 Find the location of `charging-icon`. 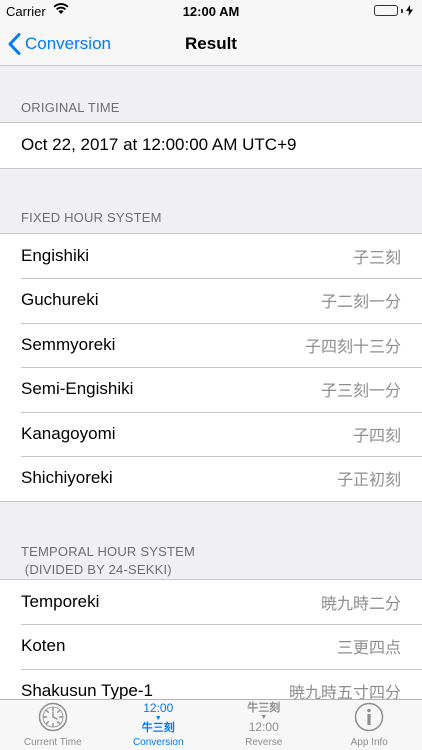

charging-icon is located at coordinates (409, 10).